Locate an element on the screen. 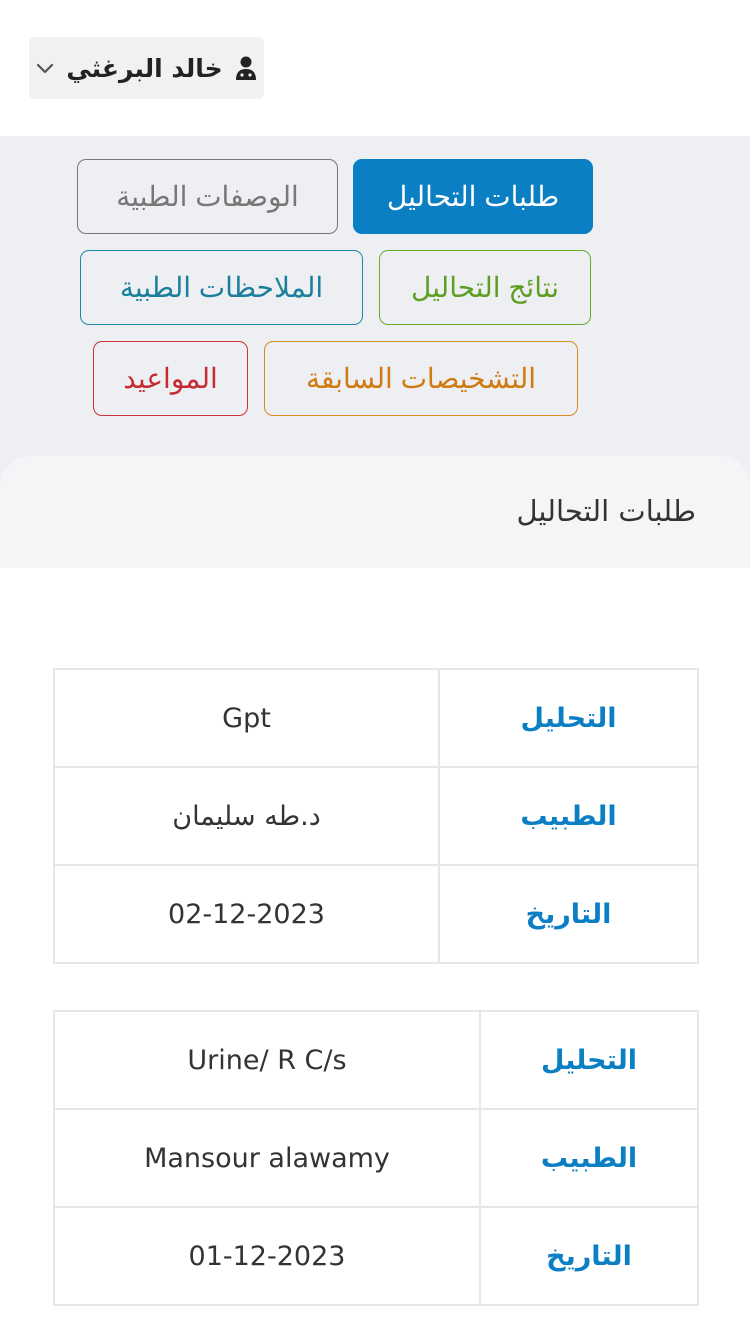 The width and height of the screenshot is (750, 1334). table-row: الطبيب Mansour alawamy is located at coordinates (376, 1158).